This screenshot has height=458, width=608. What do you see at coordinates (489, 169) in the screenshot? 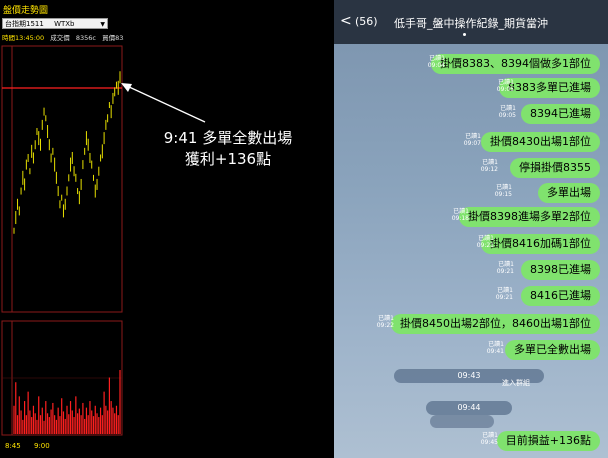
I see `message-time: 09:12` at bounding box center [489, 169].